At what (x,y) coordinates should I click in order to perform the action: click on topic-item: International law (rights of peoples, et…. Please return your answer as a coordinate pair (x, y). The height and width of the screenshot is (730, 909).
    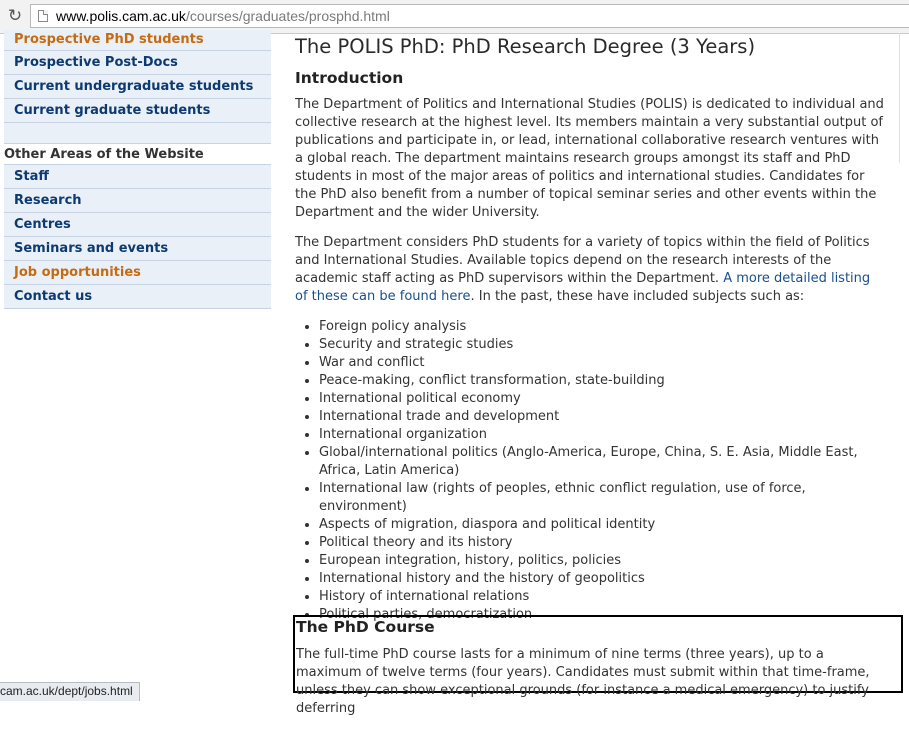
    Looking at the image, I should click on (602, 498).